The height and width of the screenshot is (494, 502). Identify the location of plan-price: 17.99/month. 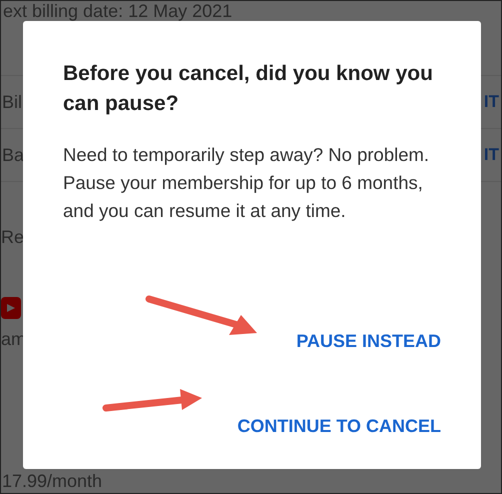
(52, 481).